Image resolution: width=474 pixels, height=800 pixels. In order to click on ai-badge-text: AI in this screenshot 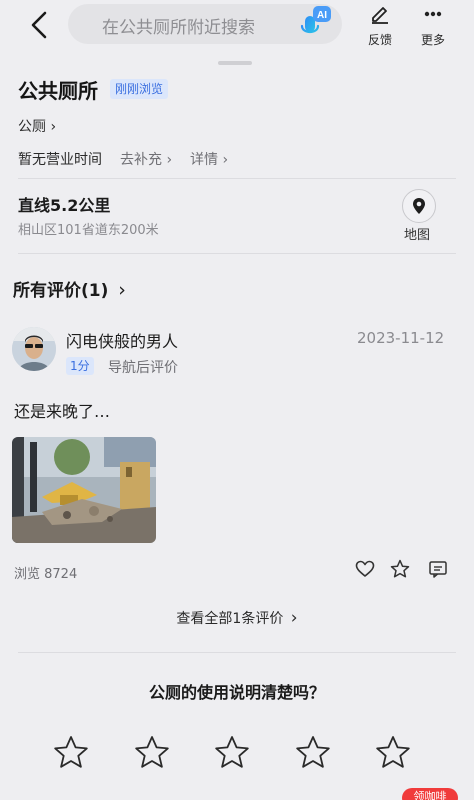, I will do `click(322, 15)`.